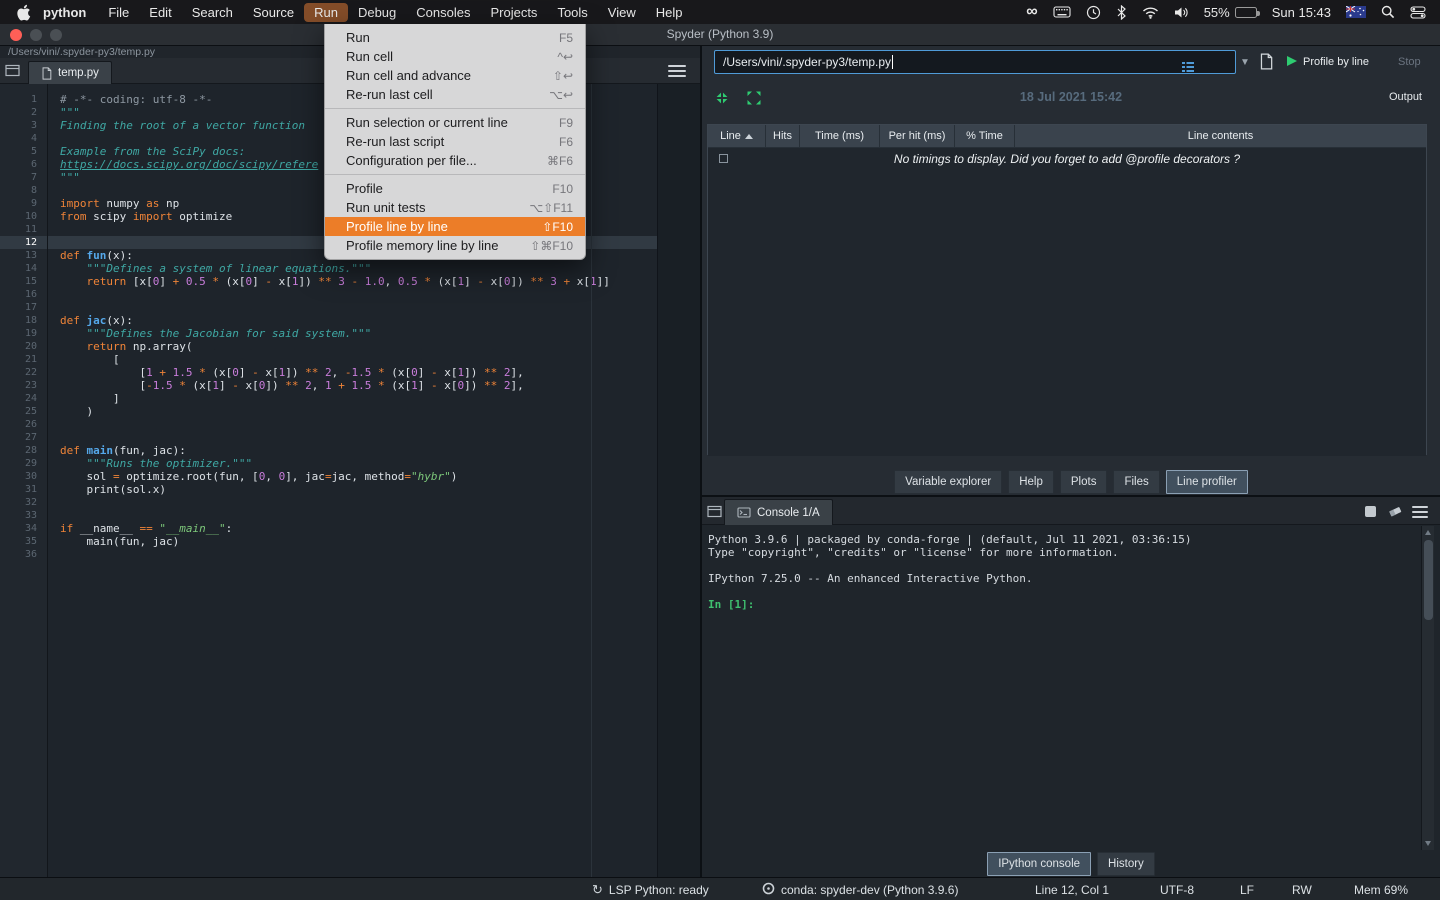  What do you see at coordinates (1409, 62) in the screenshot?
I see `stop-button: Stop` at bounding box center [1409, 62].